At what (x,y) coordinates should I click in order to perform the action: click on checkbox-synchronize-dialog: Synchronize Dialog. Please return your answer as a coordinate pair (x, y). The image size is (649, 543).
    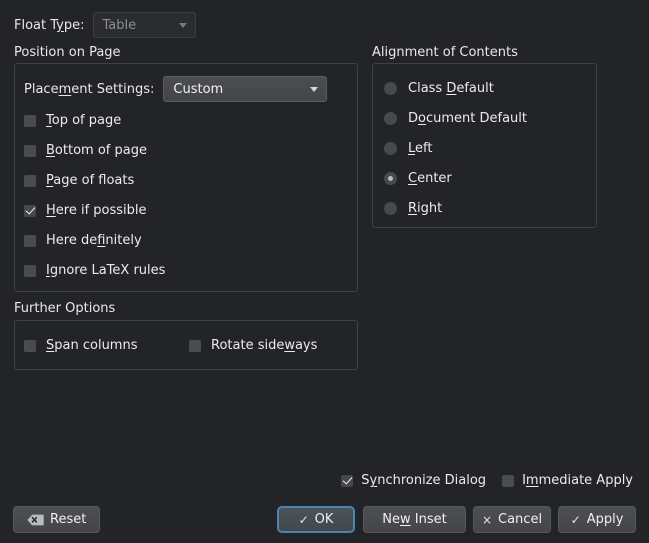
    Looking at the image, I should click on (413, 480).